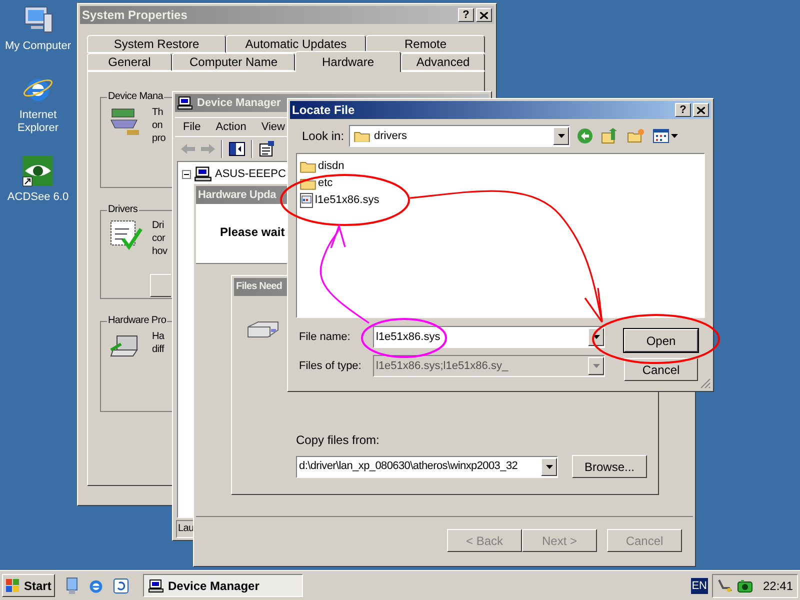 The height and width of the screenshot is (600, 800). Describe the element at coordinates (156, 44) in the screenshot. I see `tab: System Restore` at that location.